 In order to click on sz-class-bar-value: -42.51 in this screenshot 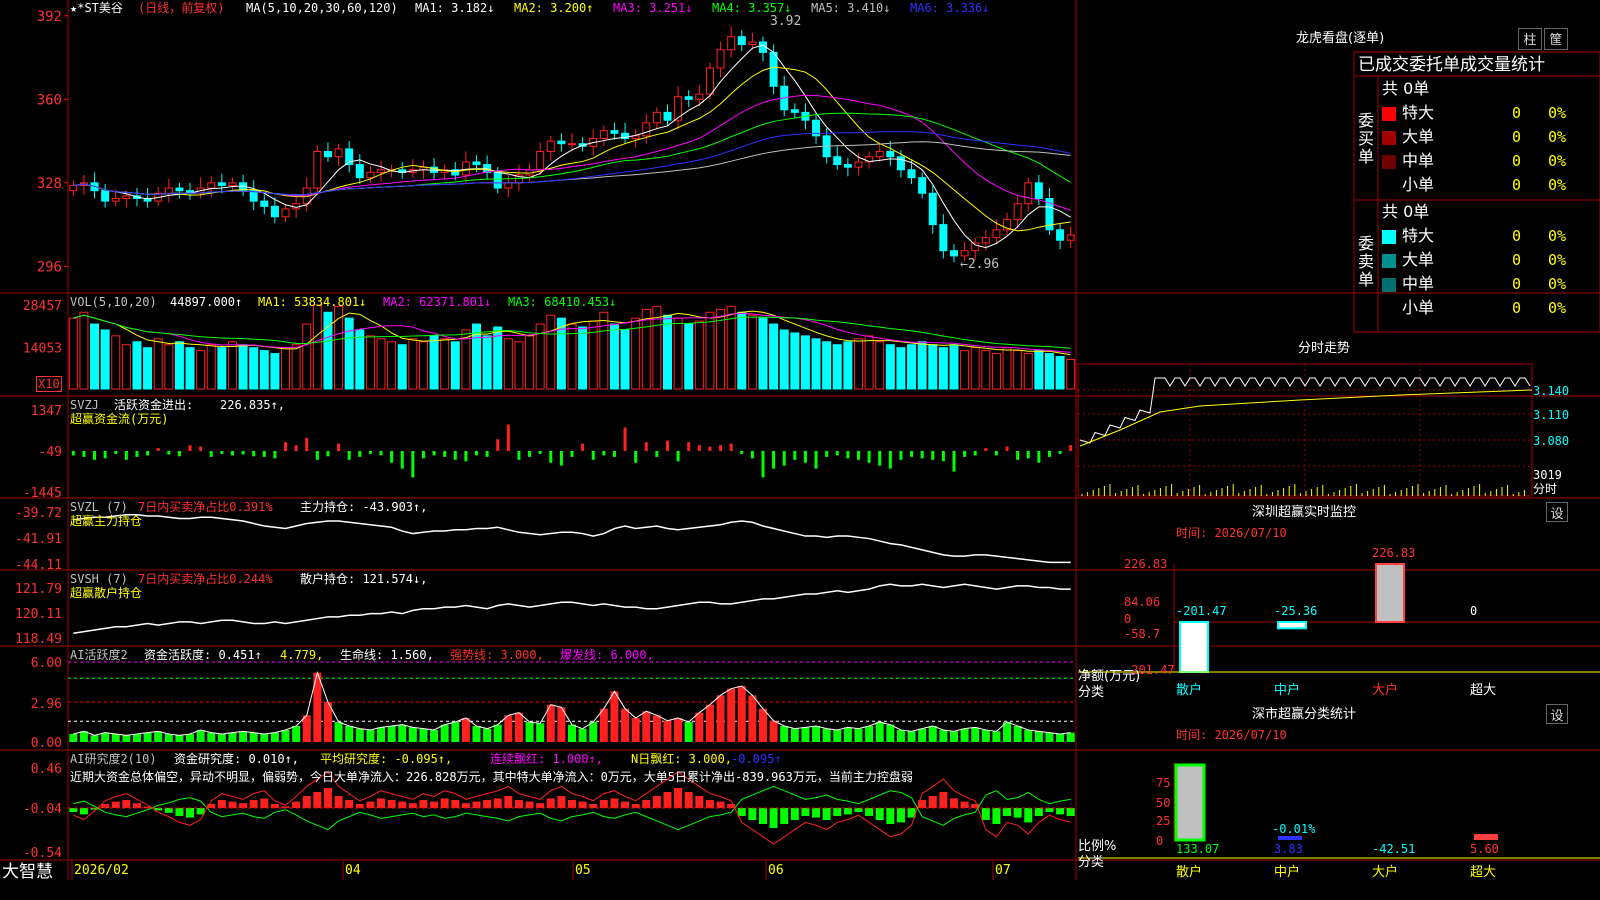, I will do `click(1394, 849)`.